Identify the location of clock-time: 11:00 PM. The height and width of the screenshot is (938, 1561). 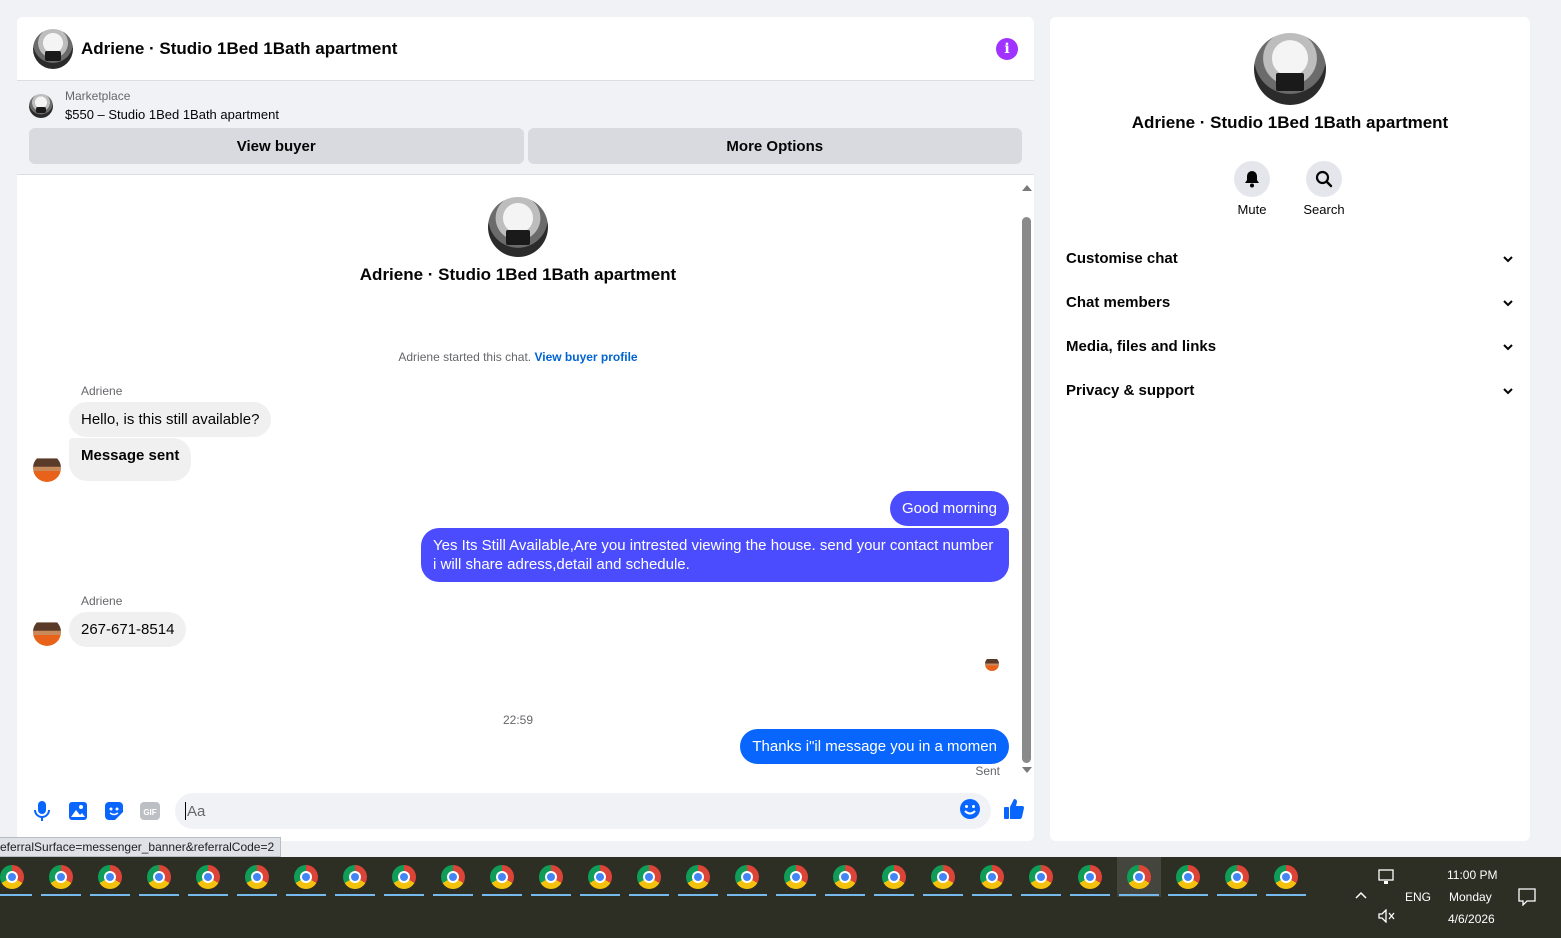
(1472, 875).